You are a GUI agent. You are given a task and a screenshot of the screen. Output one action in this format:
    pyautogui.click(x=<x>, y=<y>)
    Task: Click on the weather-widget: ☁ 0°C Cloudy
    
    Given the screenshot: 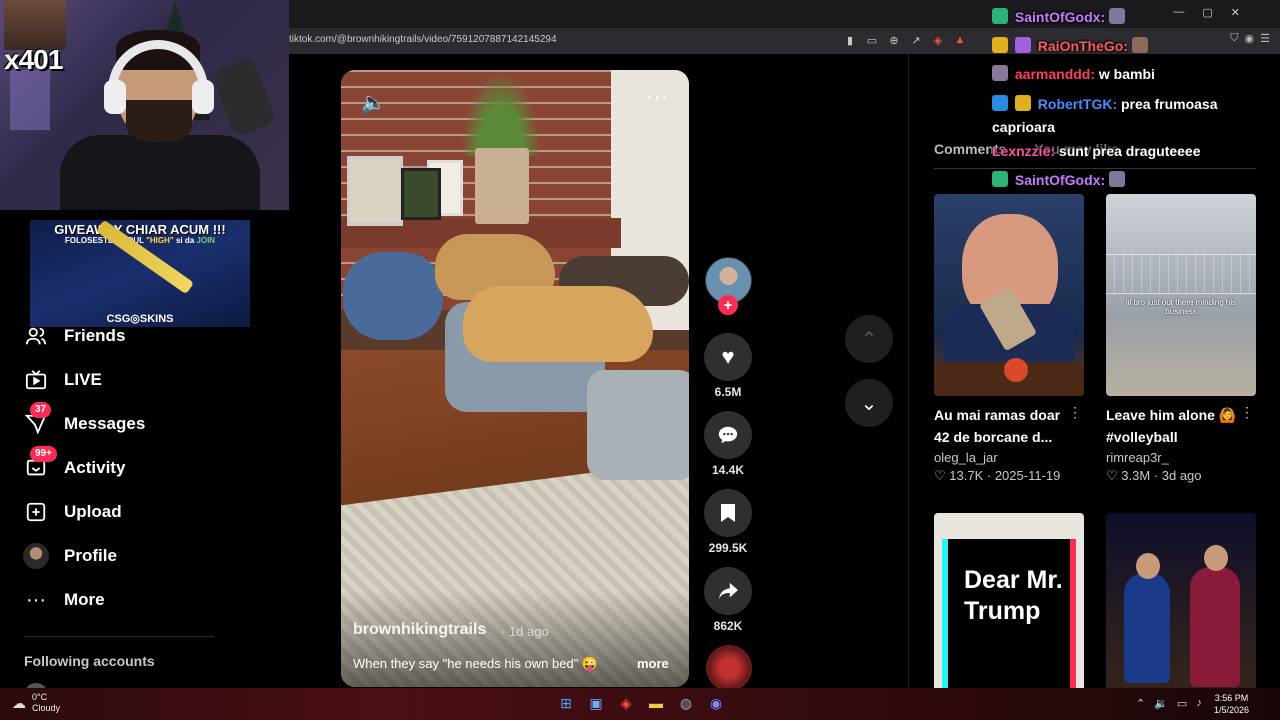 What is the action you would take?
    pyautogui.click(x=36, y=703)
    